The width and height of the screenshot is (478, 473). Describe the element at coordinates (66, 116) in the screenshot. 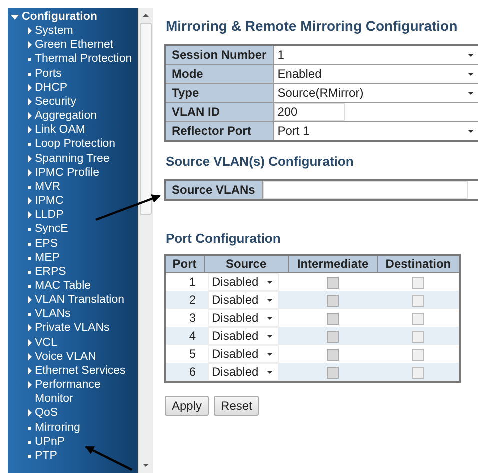

I see `sidebar-item: Aggregation` at that location.